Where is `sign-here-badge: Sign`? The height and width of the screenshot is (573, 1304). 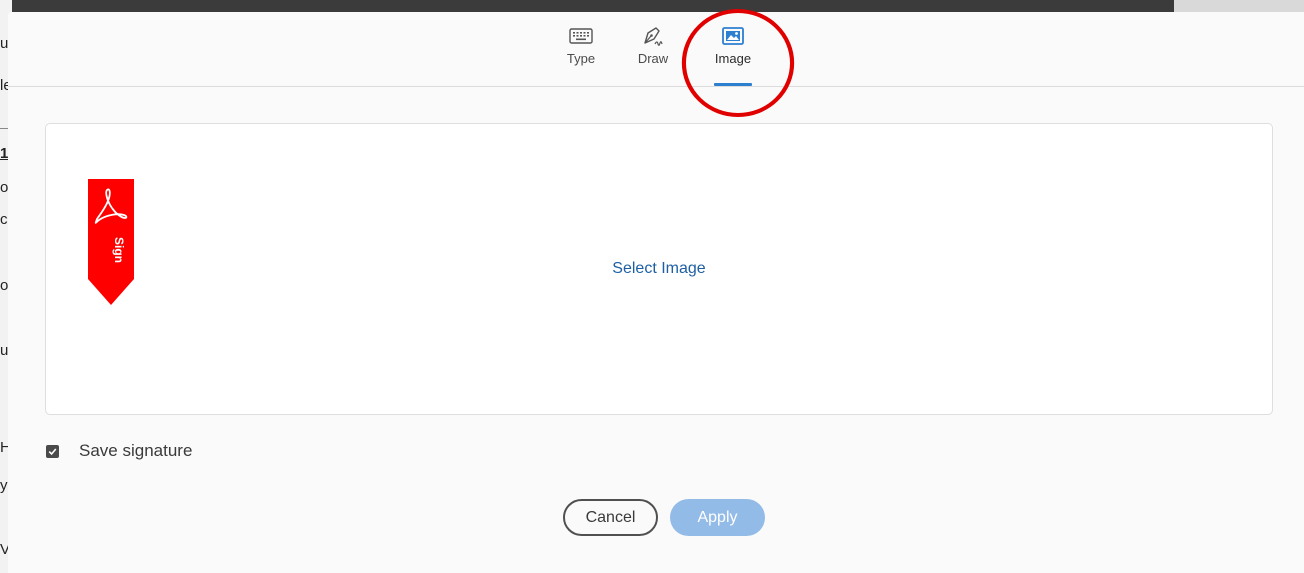
sign-here-badge: Sign is located at coordinates (111, 242).